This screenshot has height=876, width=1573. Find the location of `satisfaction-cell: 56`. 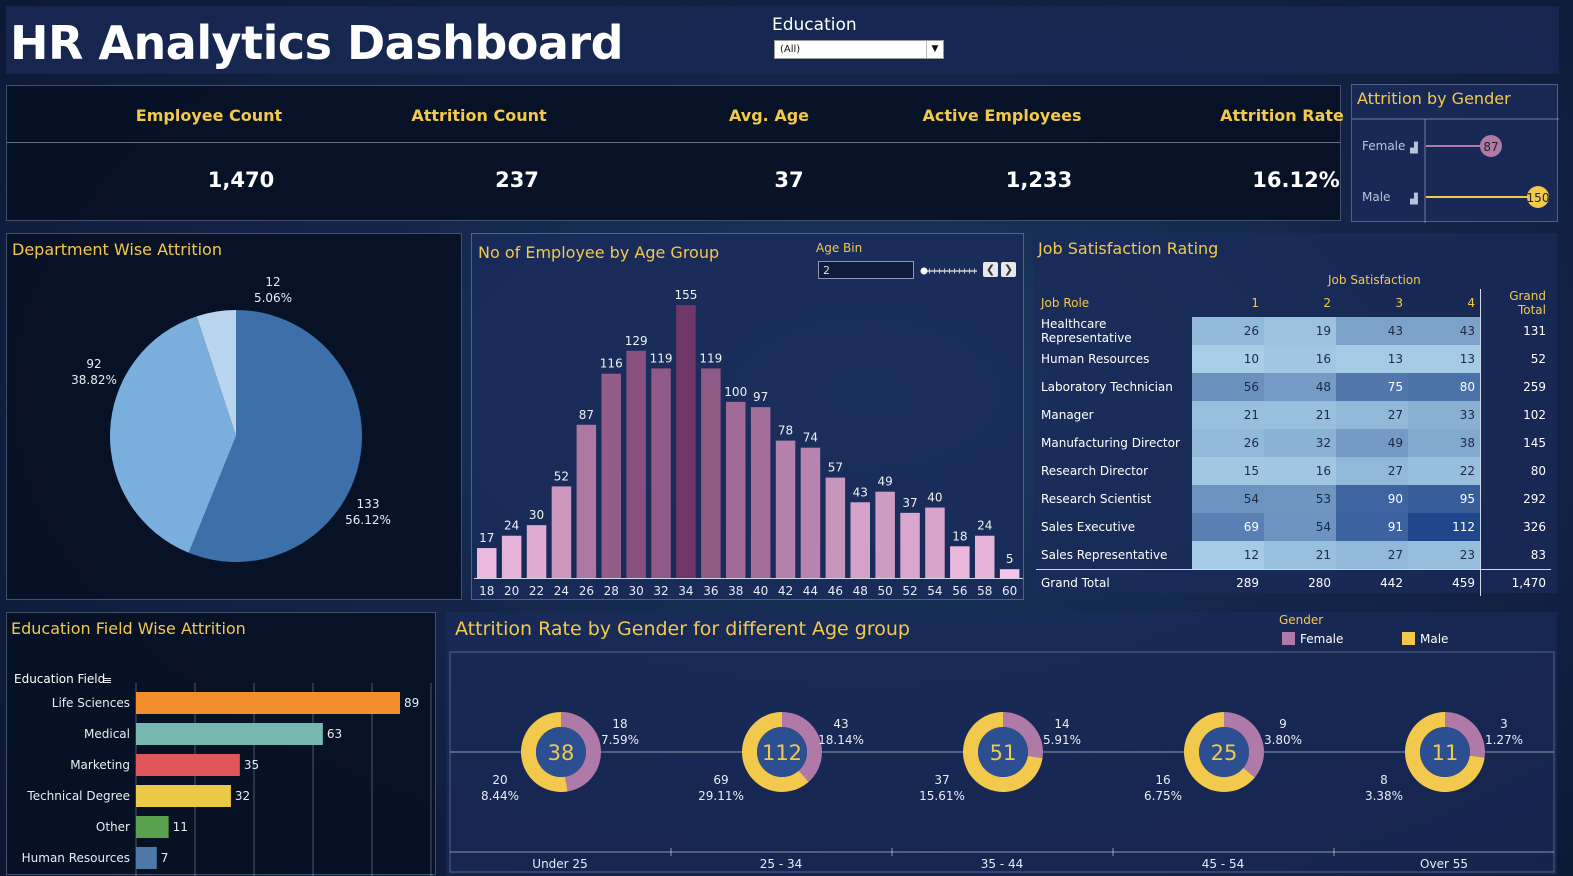

satisfaction-cell: 56 is located at coordinates (1228, 387).